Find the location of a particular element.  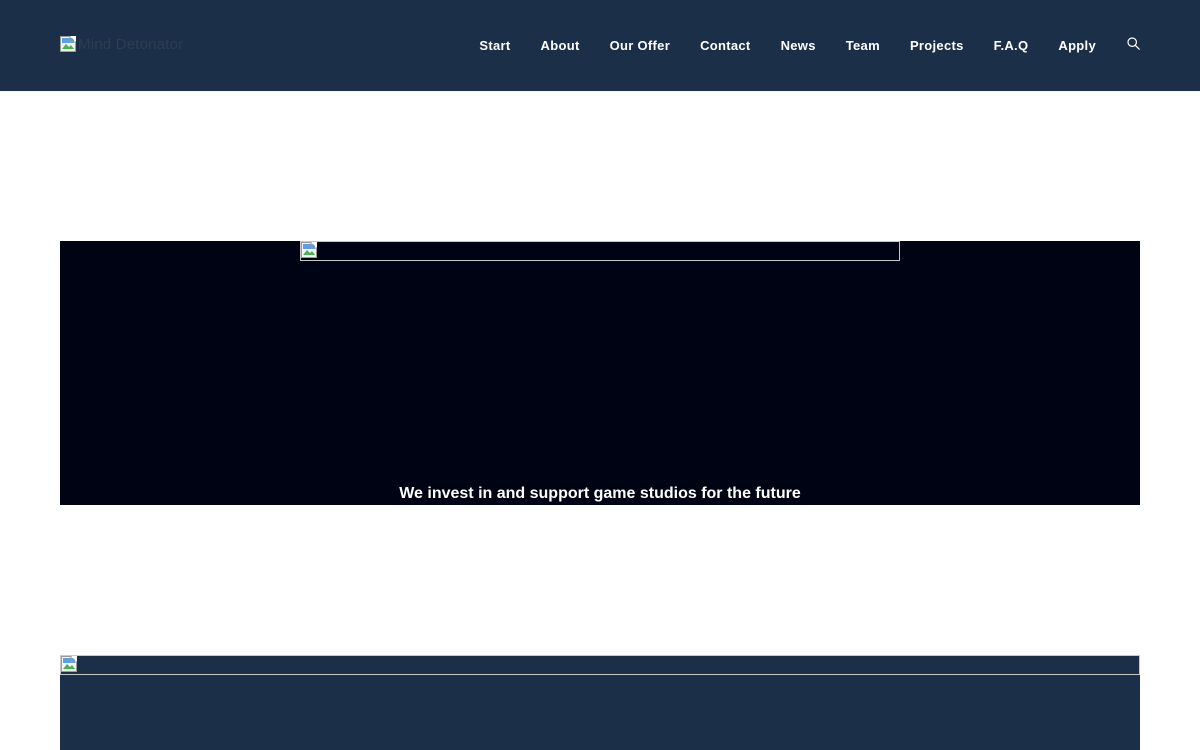

nav-item-our-offer: Our Offer is located at coordinates (640, 45).